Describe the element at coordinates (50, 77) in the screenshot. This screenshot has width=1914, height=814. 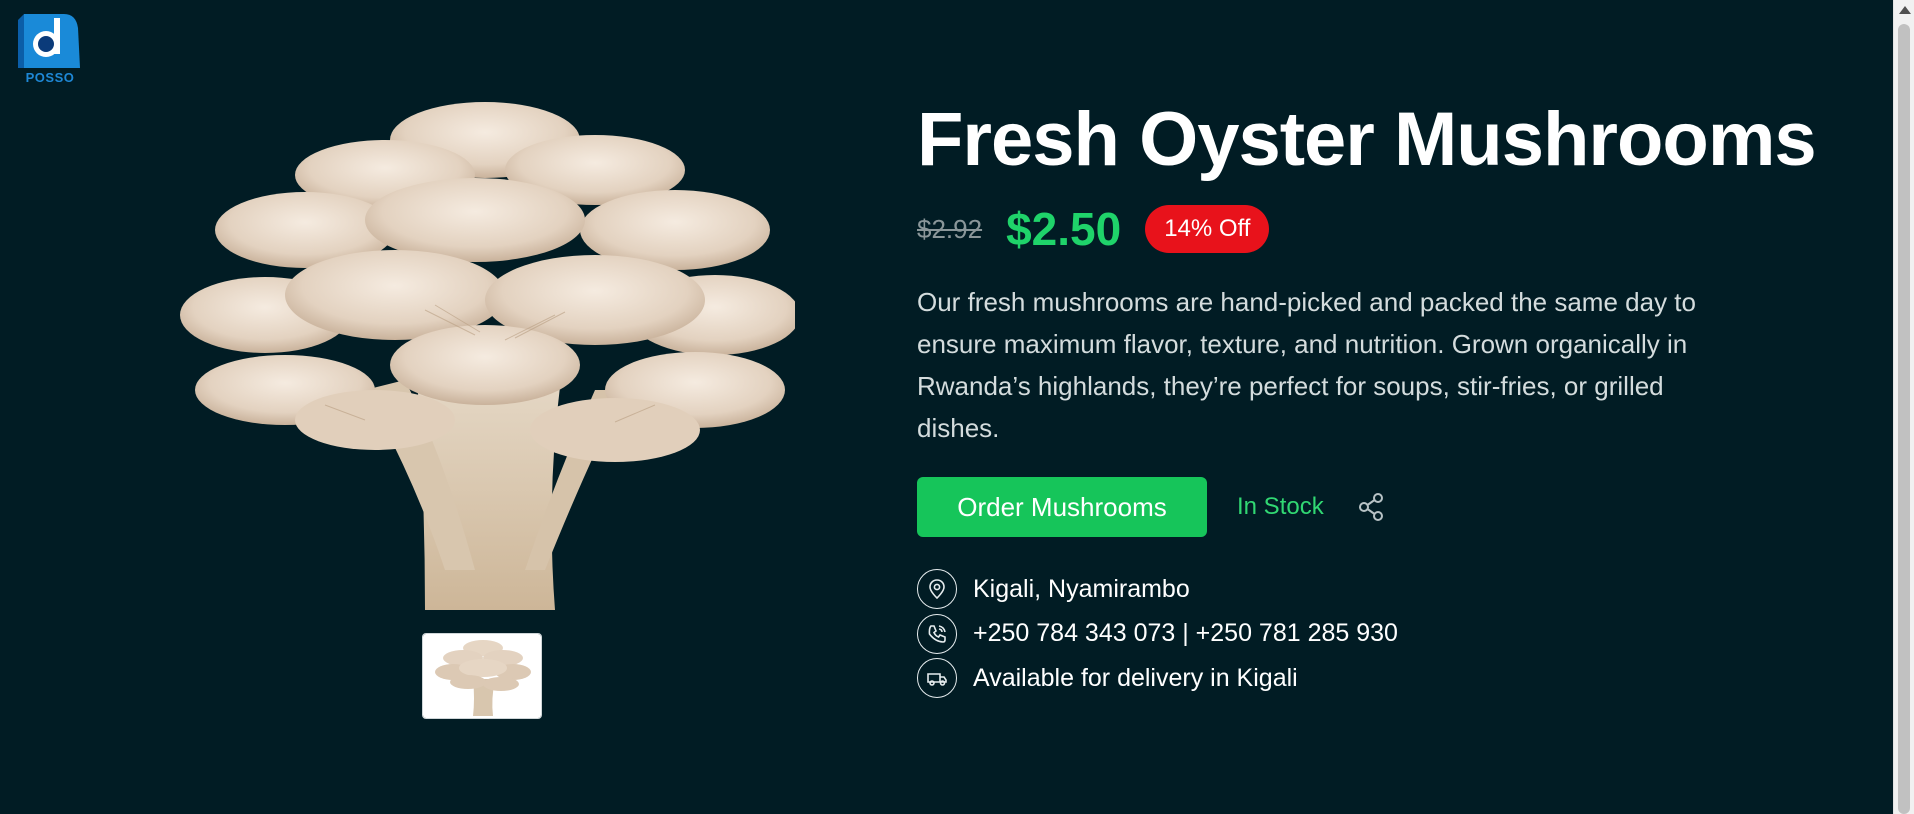
I see `logo-text: POSSO` at that location.